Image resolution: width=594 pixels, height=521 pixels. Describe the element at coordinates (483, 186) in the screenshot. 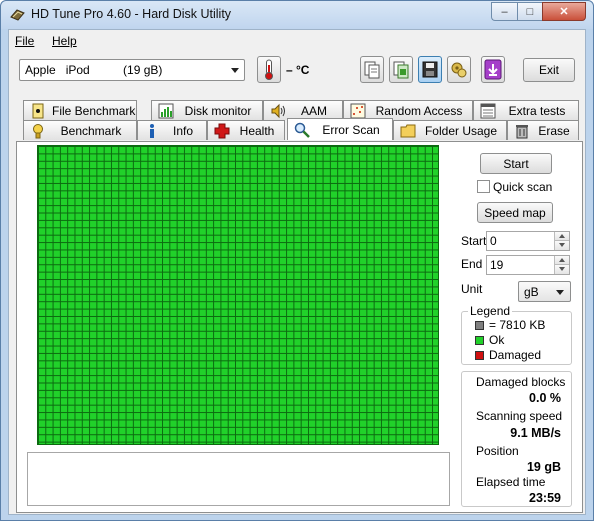

I see `quick-scan-checkbox` at that location.